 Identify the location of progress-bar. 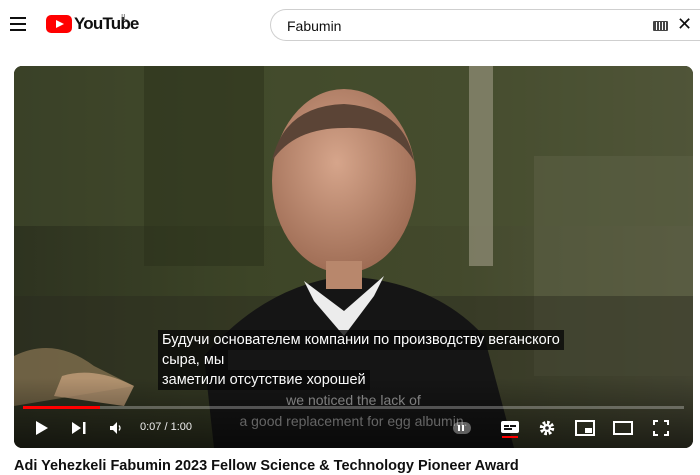
(353, 407).